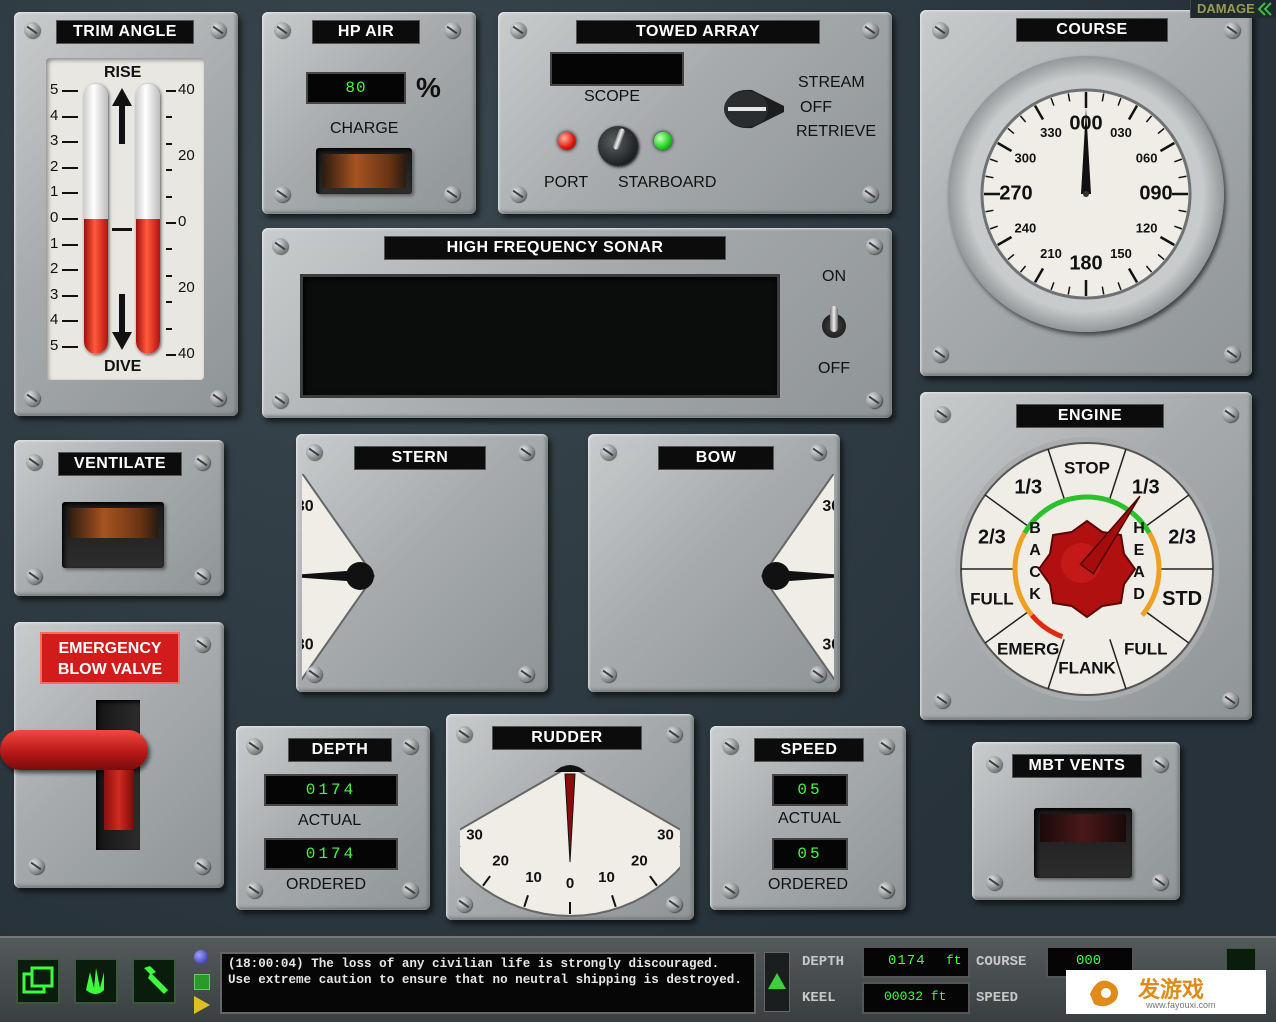  What do you see at coordinates (1083, 843) in the screenshot?
I see `mbt-vents-button` at bounding box center [1083, 843].